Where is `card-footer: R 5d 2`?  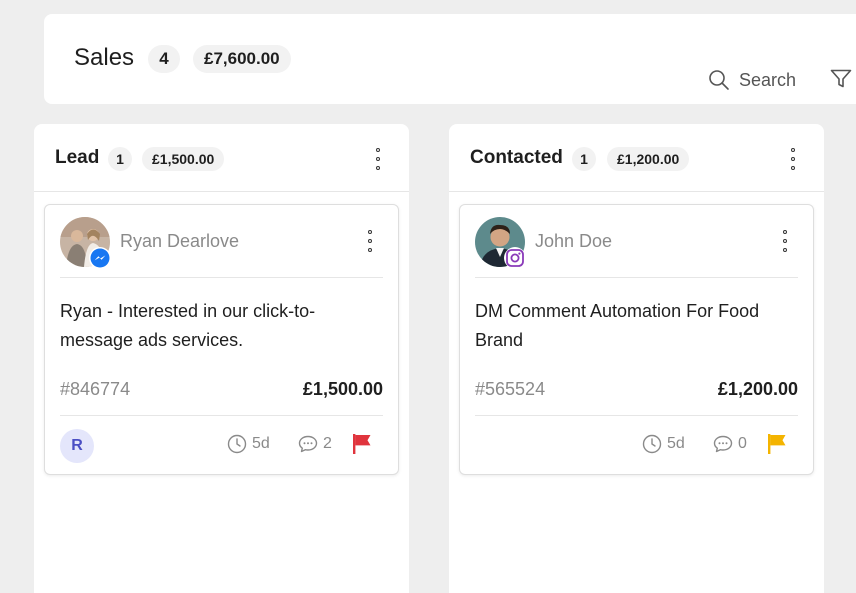 card-footer: R 5d 2 is located at coordinates (221, 445).